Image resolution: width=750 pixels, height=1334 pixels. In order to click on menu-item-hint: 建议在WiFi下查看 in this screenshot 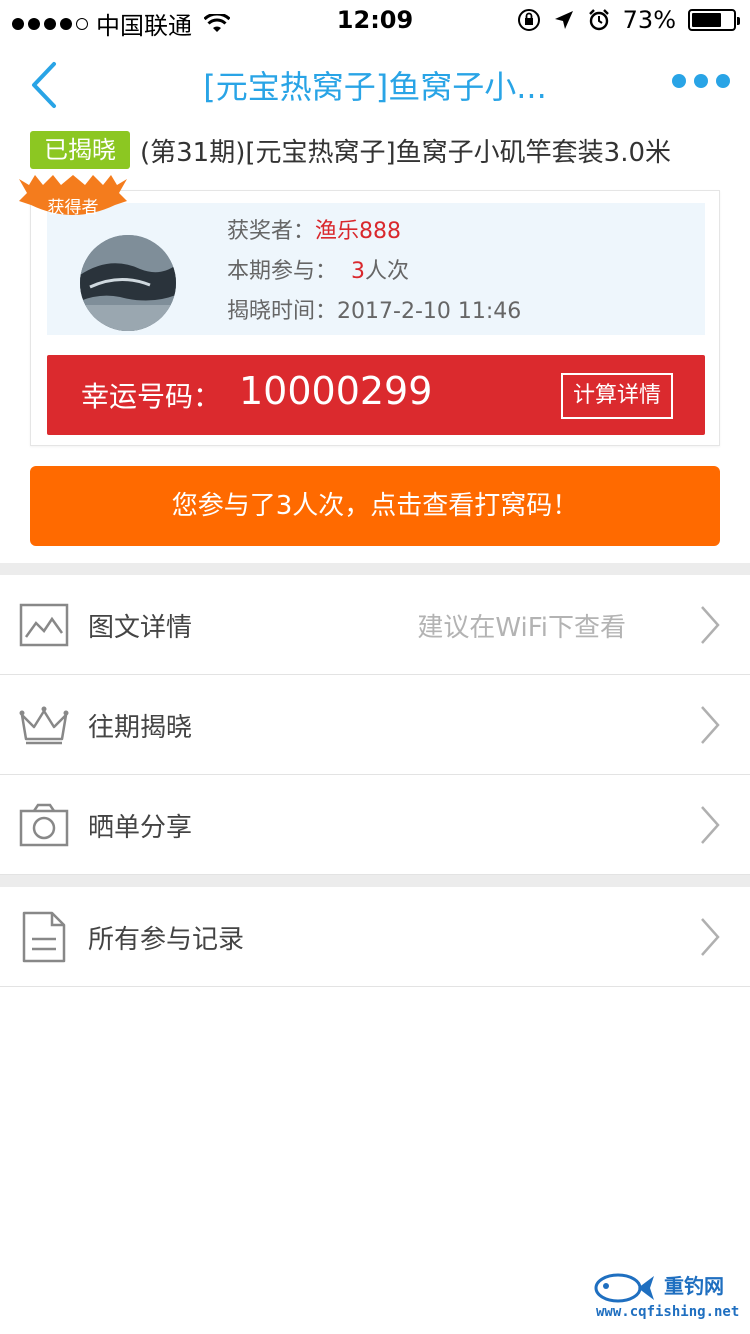, I will do `click(521, 628)`.